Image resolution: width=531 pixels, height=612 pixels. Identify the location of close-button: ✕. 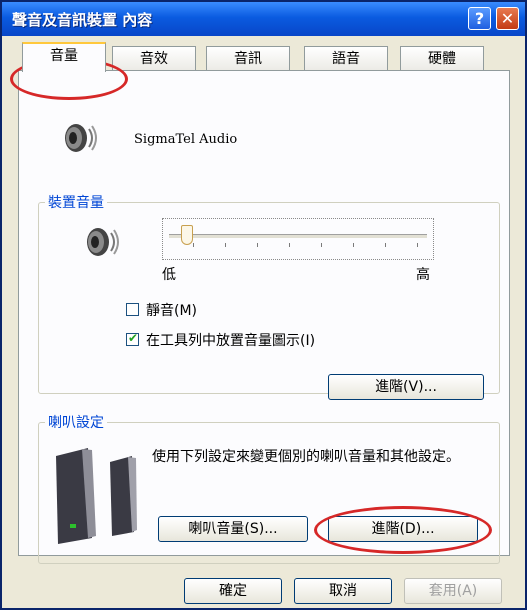
(507, 18).